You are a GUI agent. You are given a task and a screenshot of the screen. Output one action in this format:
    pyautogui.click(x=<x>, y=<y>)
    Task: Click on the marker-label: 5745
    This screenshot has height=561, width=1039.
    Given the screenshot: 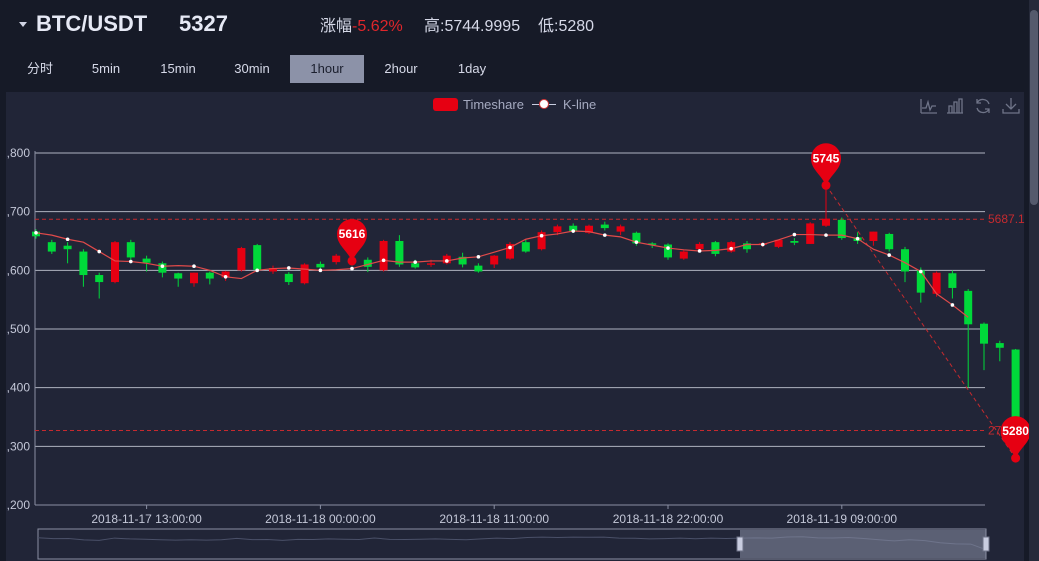 What is the action you would take?
    pyautogui.click(x=826, y=158)
    